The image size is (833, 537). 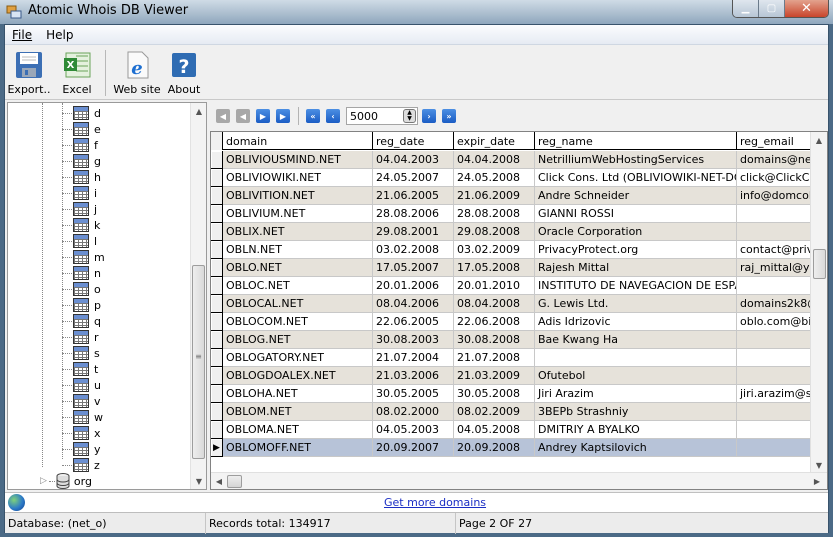 What do you see at coordinates (298, 376) in the screenshot?
I see `grid-cell-domain: OBLOGDOALEX.NET` at bounding box center [298, 376].